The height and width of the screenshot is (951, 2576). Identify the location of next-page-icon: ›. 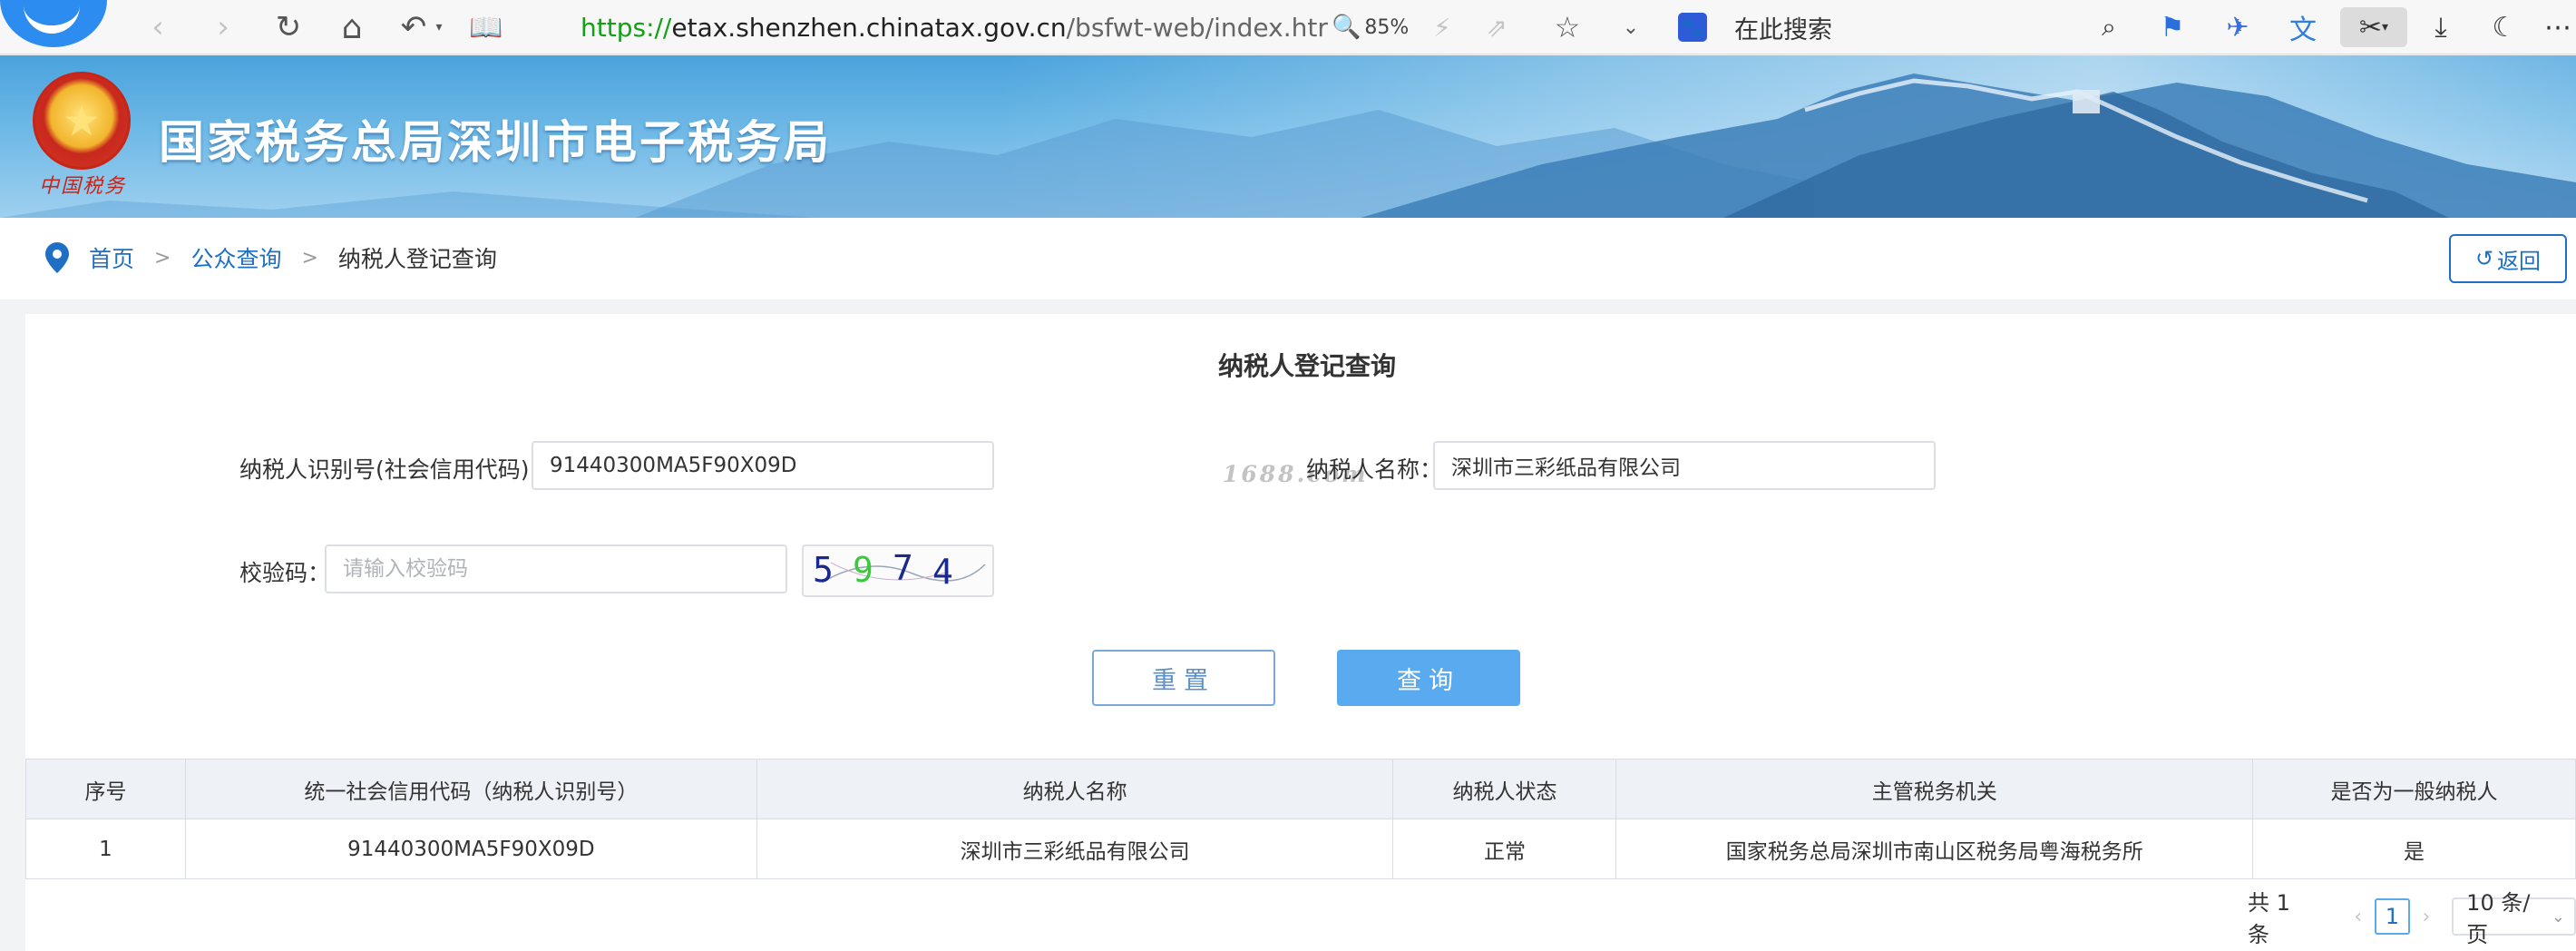
(2426, 917).